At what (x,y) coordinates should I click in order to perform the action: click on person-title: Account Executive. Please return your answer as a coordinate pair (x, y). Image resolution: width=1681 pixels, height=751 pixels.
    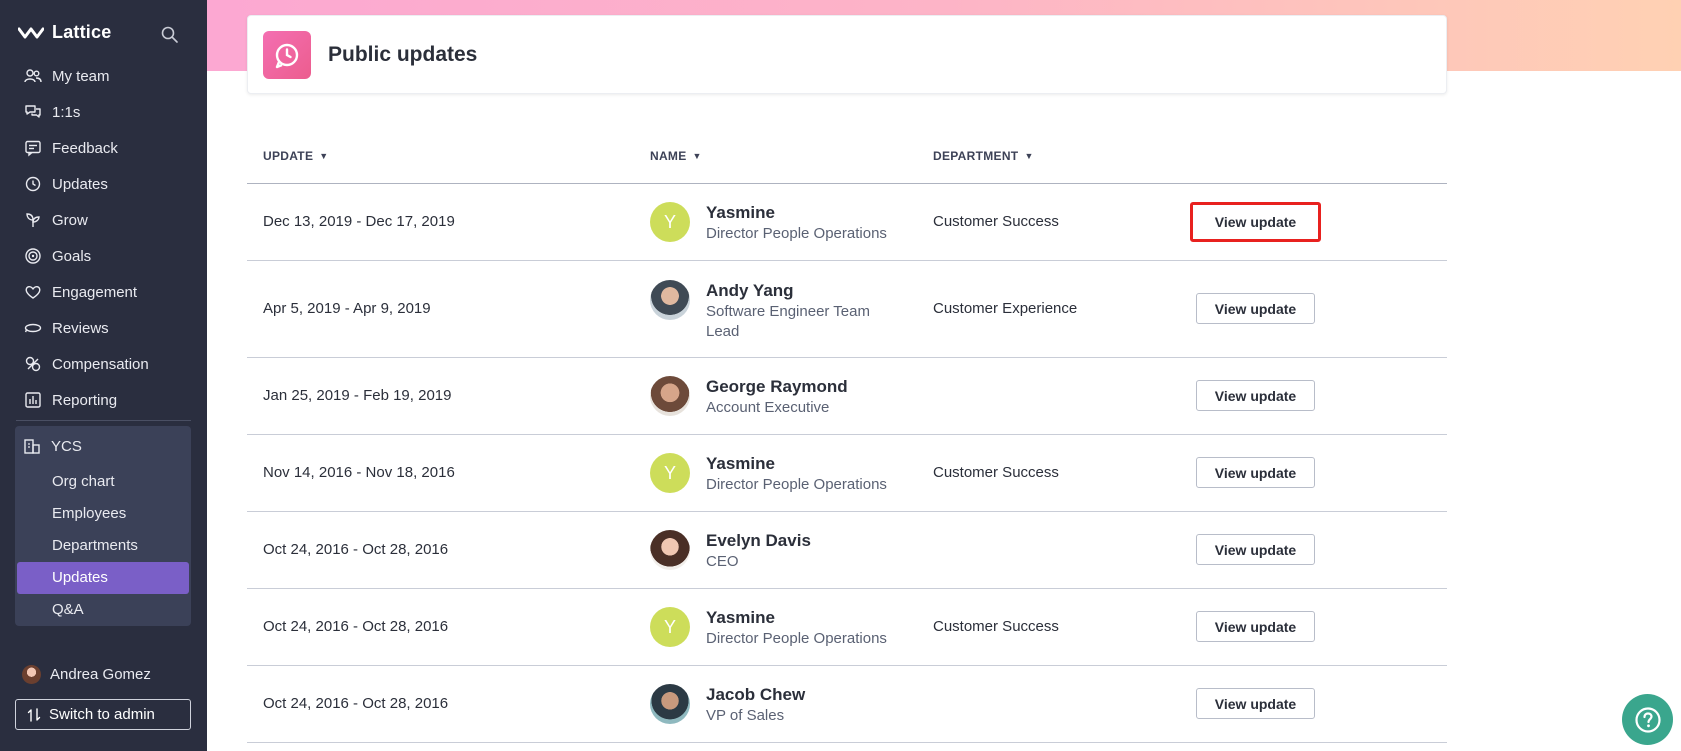
    Looking at the image, I should click on (768, 407).